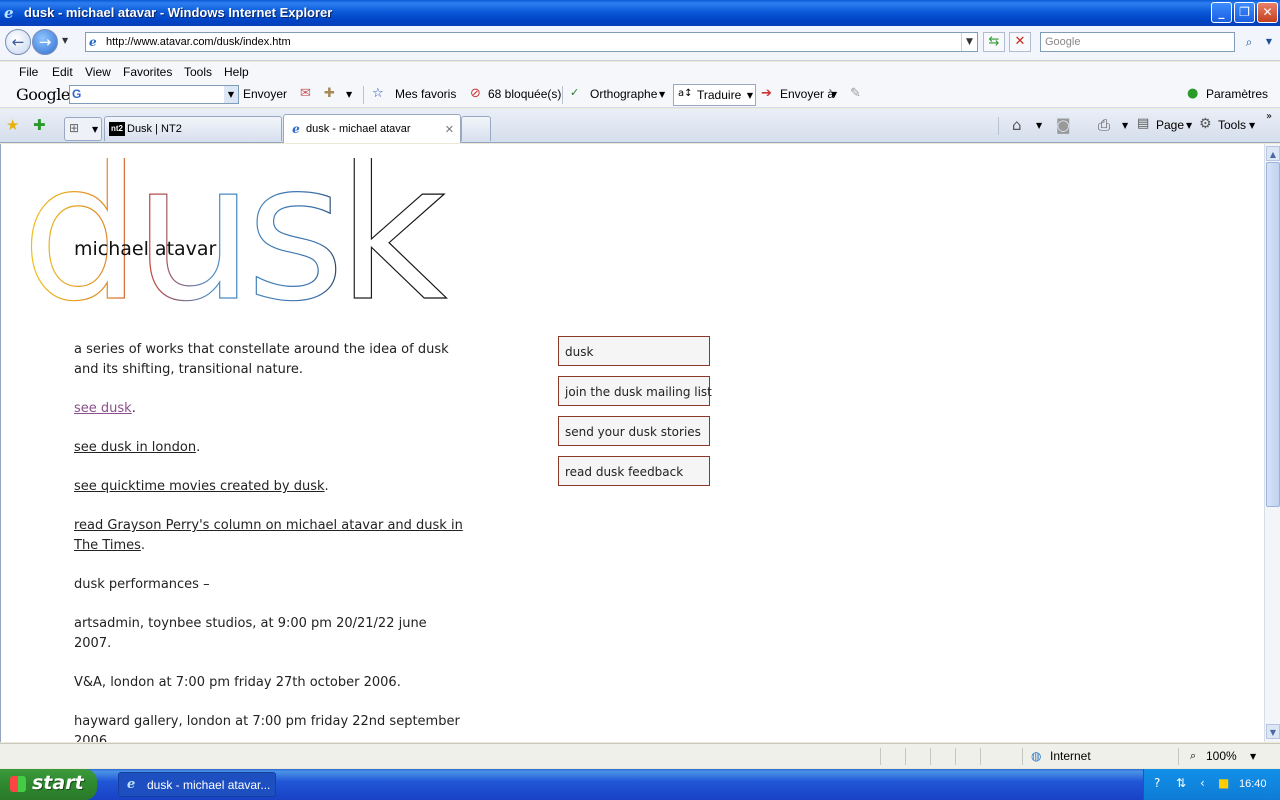 The height and width of the screenshot is (800, 1280). I want to click on home-dropdown-icon: ▼, so click(1039, 125).